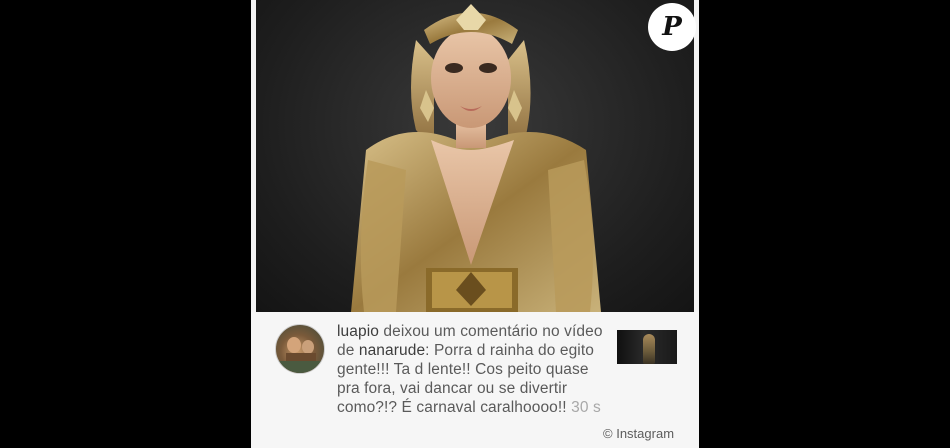 The height and width of the screenshot is (448, 950). Describe the element at coordinates (645, 433) in the screenshot. I see `watermark-text: Instagram` at that location.